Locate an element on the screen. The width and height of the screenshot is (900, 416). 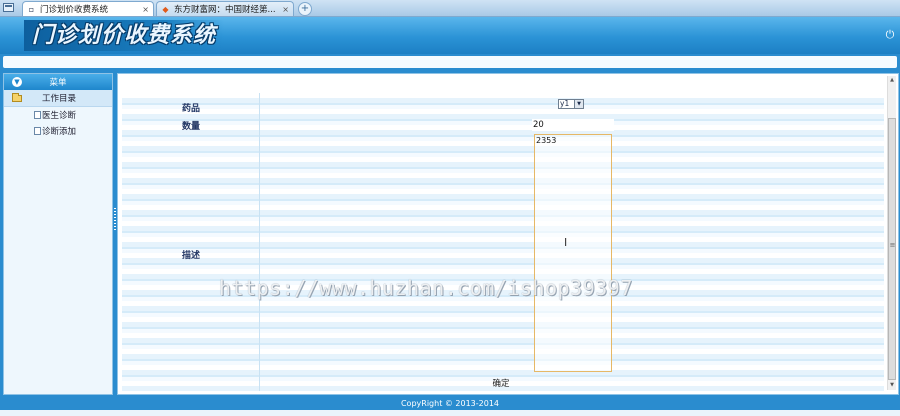
sidebar-item-label: 医生诊断 is located at coordinates (59, 116).